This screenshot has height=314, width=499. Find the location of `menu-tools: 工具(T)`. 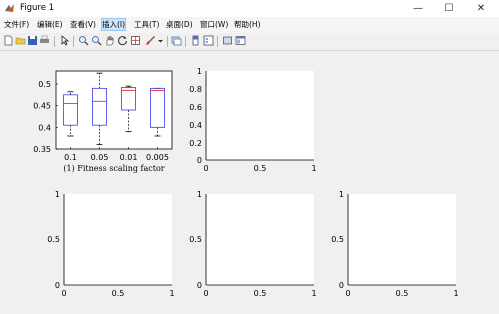

menu-tools: 工具(T) is located at coordinates (146, 24).